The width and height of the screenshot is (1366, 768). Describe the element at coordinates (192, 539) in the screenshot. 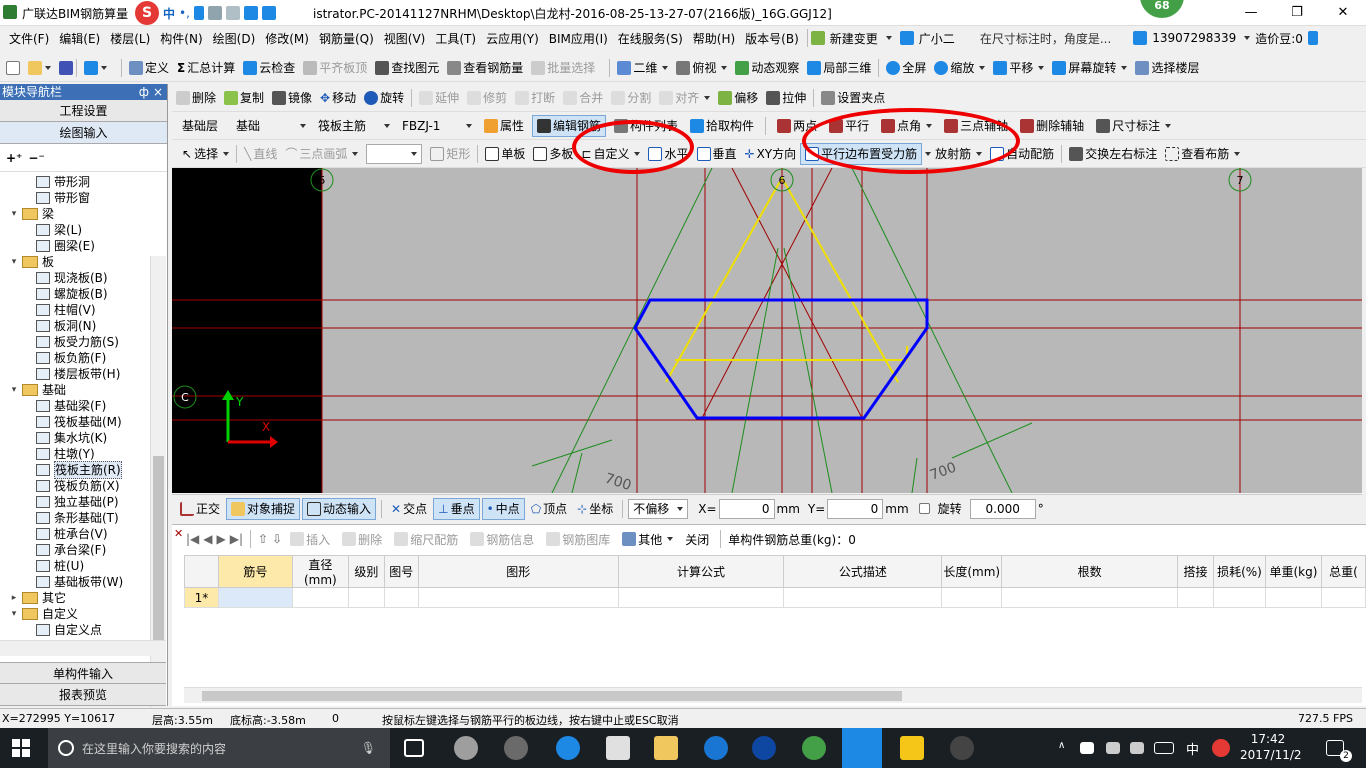

I see `first-record-icon: |◀` at that location.